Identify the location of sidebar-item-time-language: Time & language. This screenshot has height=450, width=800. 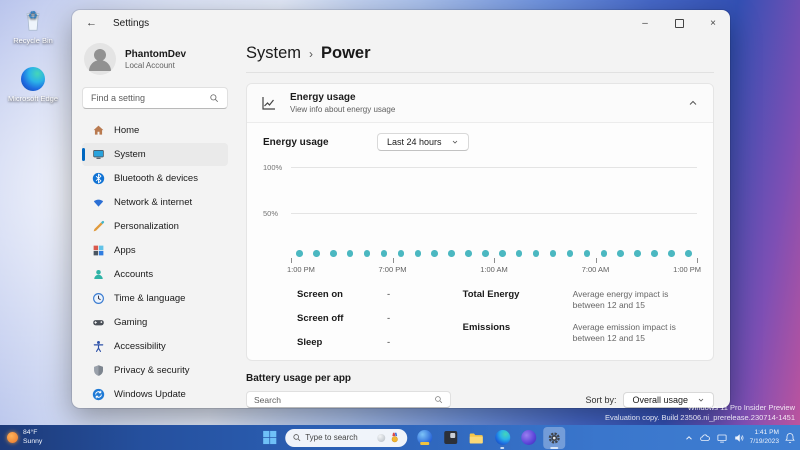
(155, 298).